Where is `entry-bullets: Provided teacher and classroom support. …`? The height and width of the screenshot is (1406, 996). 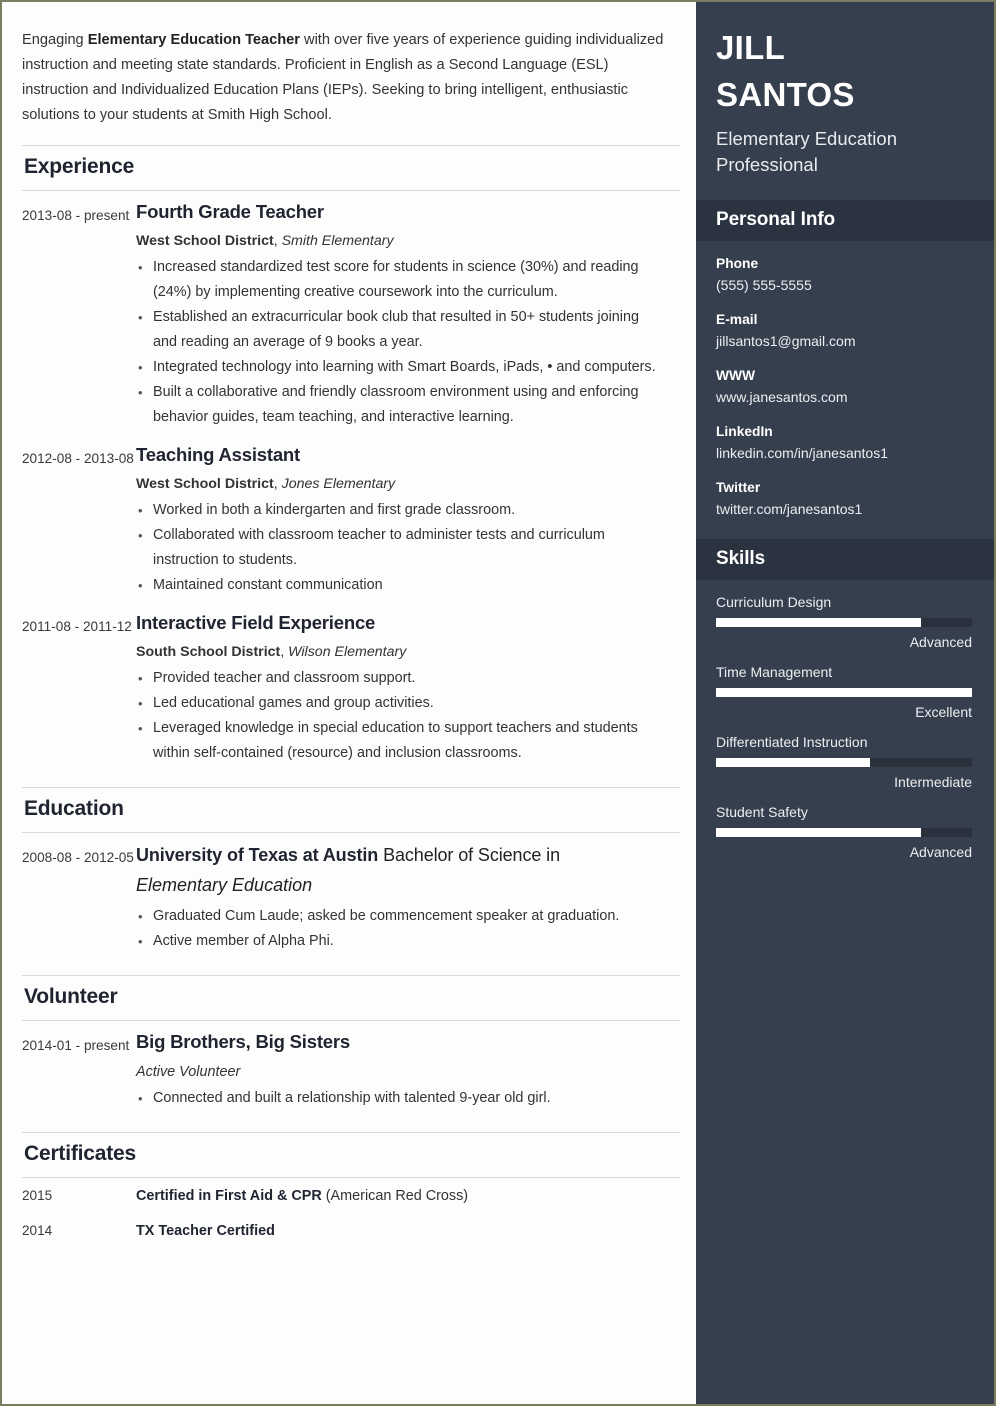 entry-bullets: Provided teacher and classroom support. … is located at coordinates (400, 716).